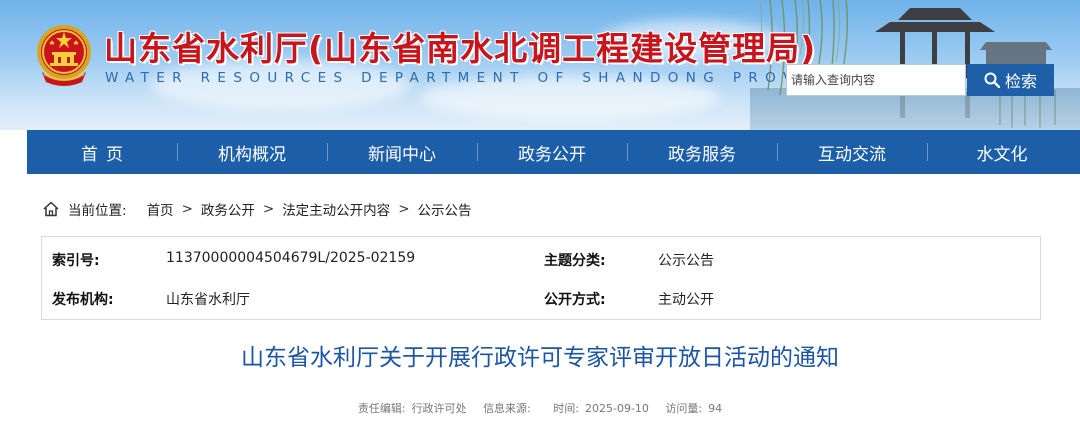  What do you see at coordinates (257, 209) in the screenshot?
I see `breadcrumb: 当前位置: 首页 > 政务公开 > 法定主动公开内容 > 公示公告` at bounding box center [257, 209].